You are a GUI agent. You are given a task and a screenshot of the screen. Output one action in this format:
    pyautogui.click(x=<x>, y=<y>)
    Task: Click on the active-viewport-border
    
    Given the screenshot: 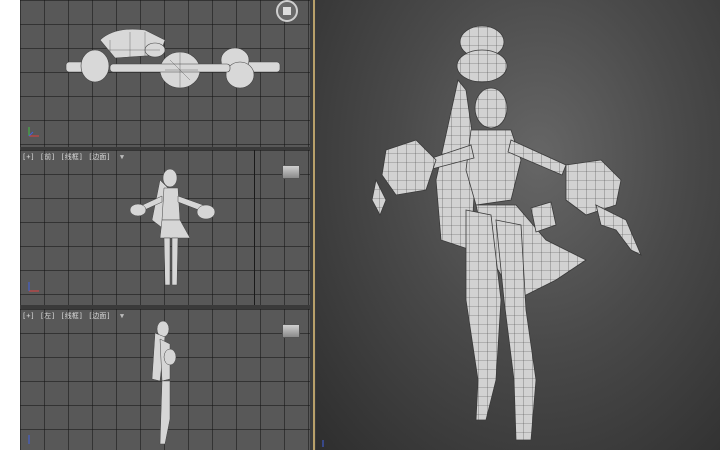 What is the action you would take?
    pyautogui.click(x=314, y=225)
    